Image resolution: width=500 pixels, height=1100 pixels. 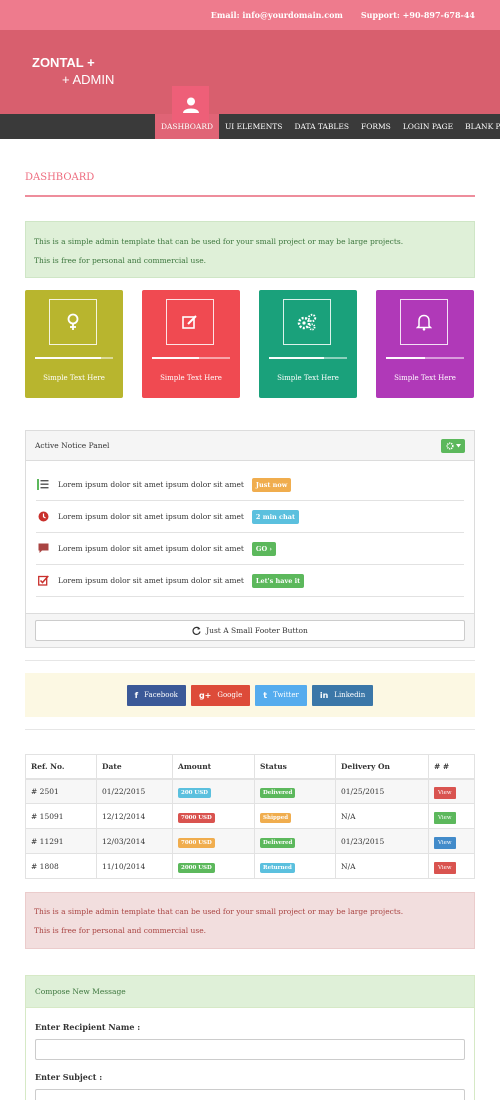 I want to click on linkedin-button: in Linkedin, so click(x=342, y=695).